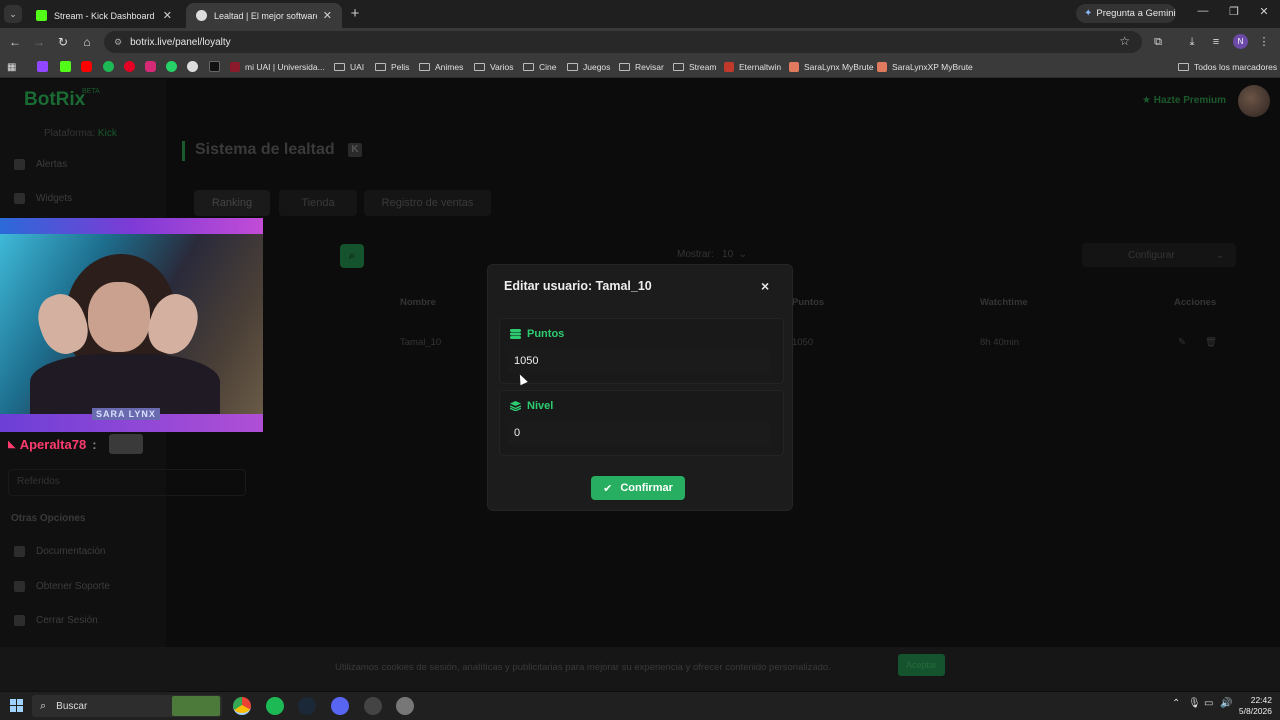 The width and height of the screenshot is (1280, 720). I want to click on twitch-bookmark-icon, so click(42, 66).